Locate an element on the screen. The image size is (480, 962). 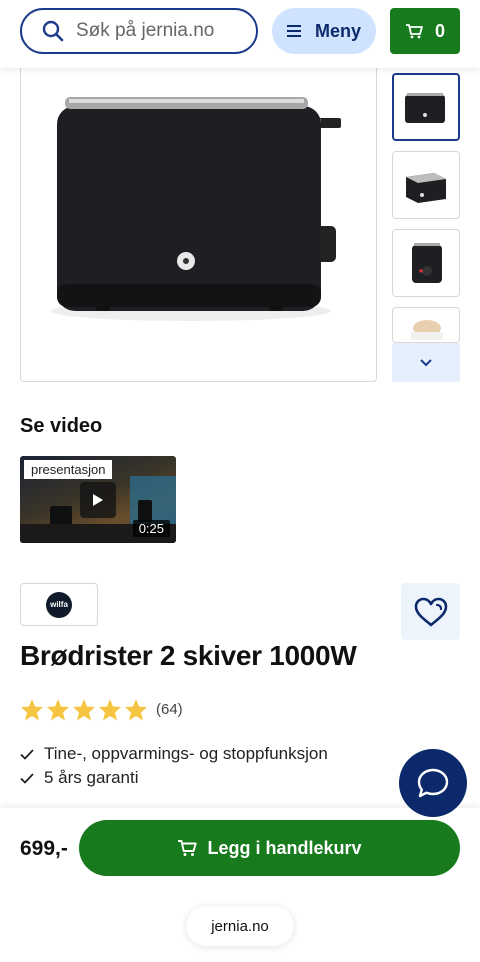
product-title: Brødrister 2 skiver 1000W is located at coordinates (188, 655).